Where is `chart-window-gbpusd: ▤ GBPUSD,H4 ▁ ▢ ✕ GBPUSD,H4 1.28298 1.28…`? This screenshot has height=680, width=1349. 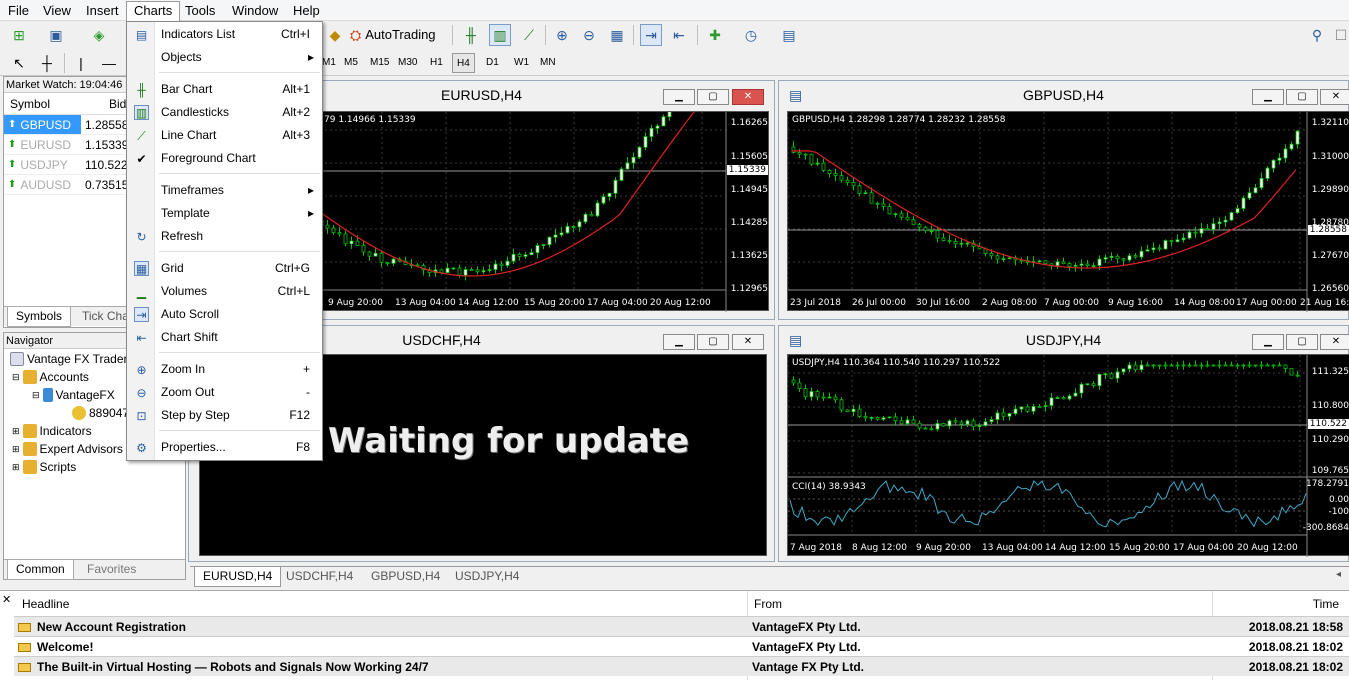
chart-window-gbpusd: ▤ GBPUSD,H4 ▁ ▢ ✕ GBPUSD,H4 1.28298 1.28… is located at coordinates (1063, 200).